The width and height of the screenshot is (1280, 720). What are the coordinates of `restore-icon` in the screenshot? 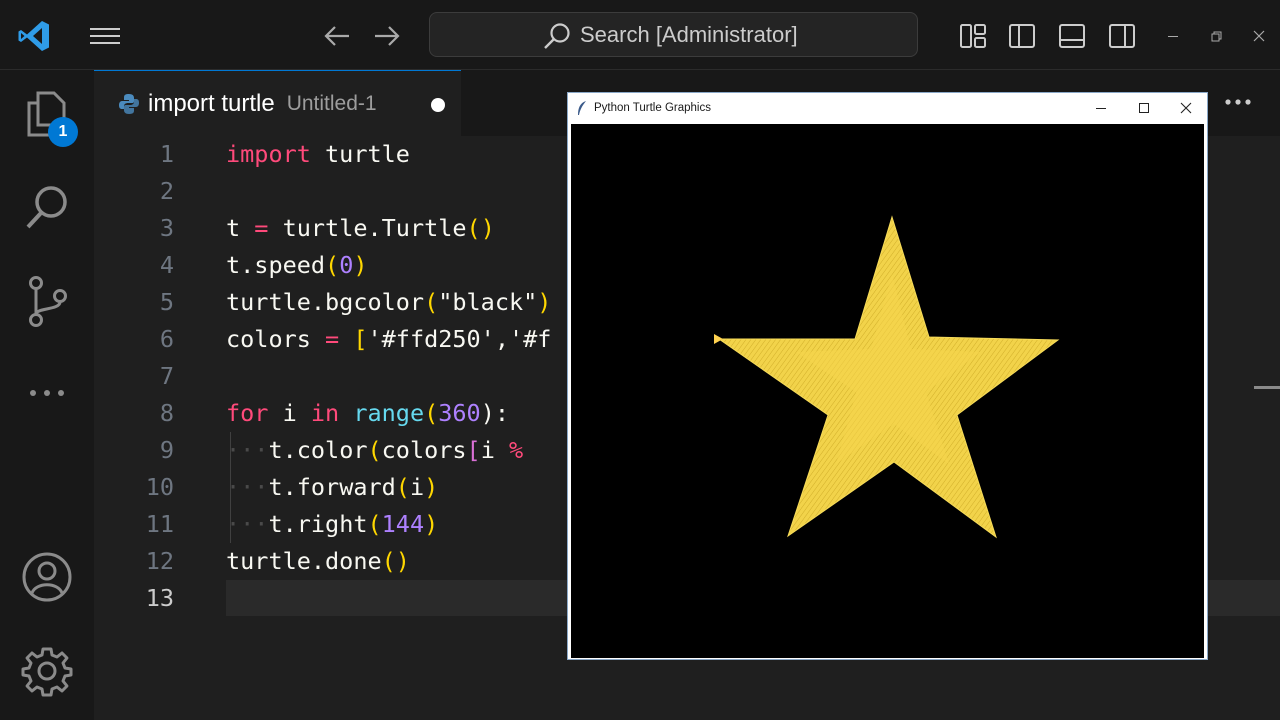 It's located at (1216, 36).